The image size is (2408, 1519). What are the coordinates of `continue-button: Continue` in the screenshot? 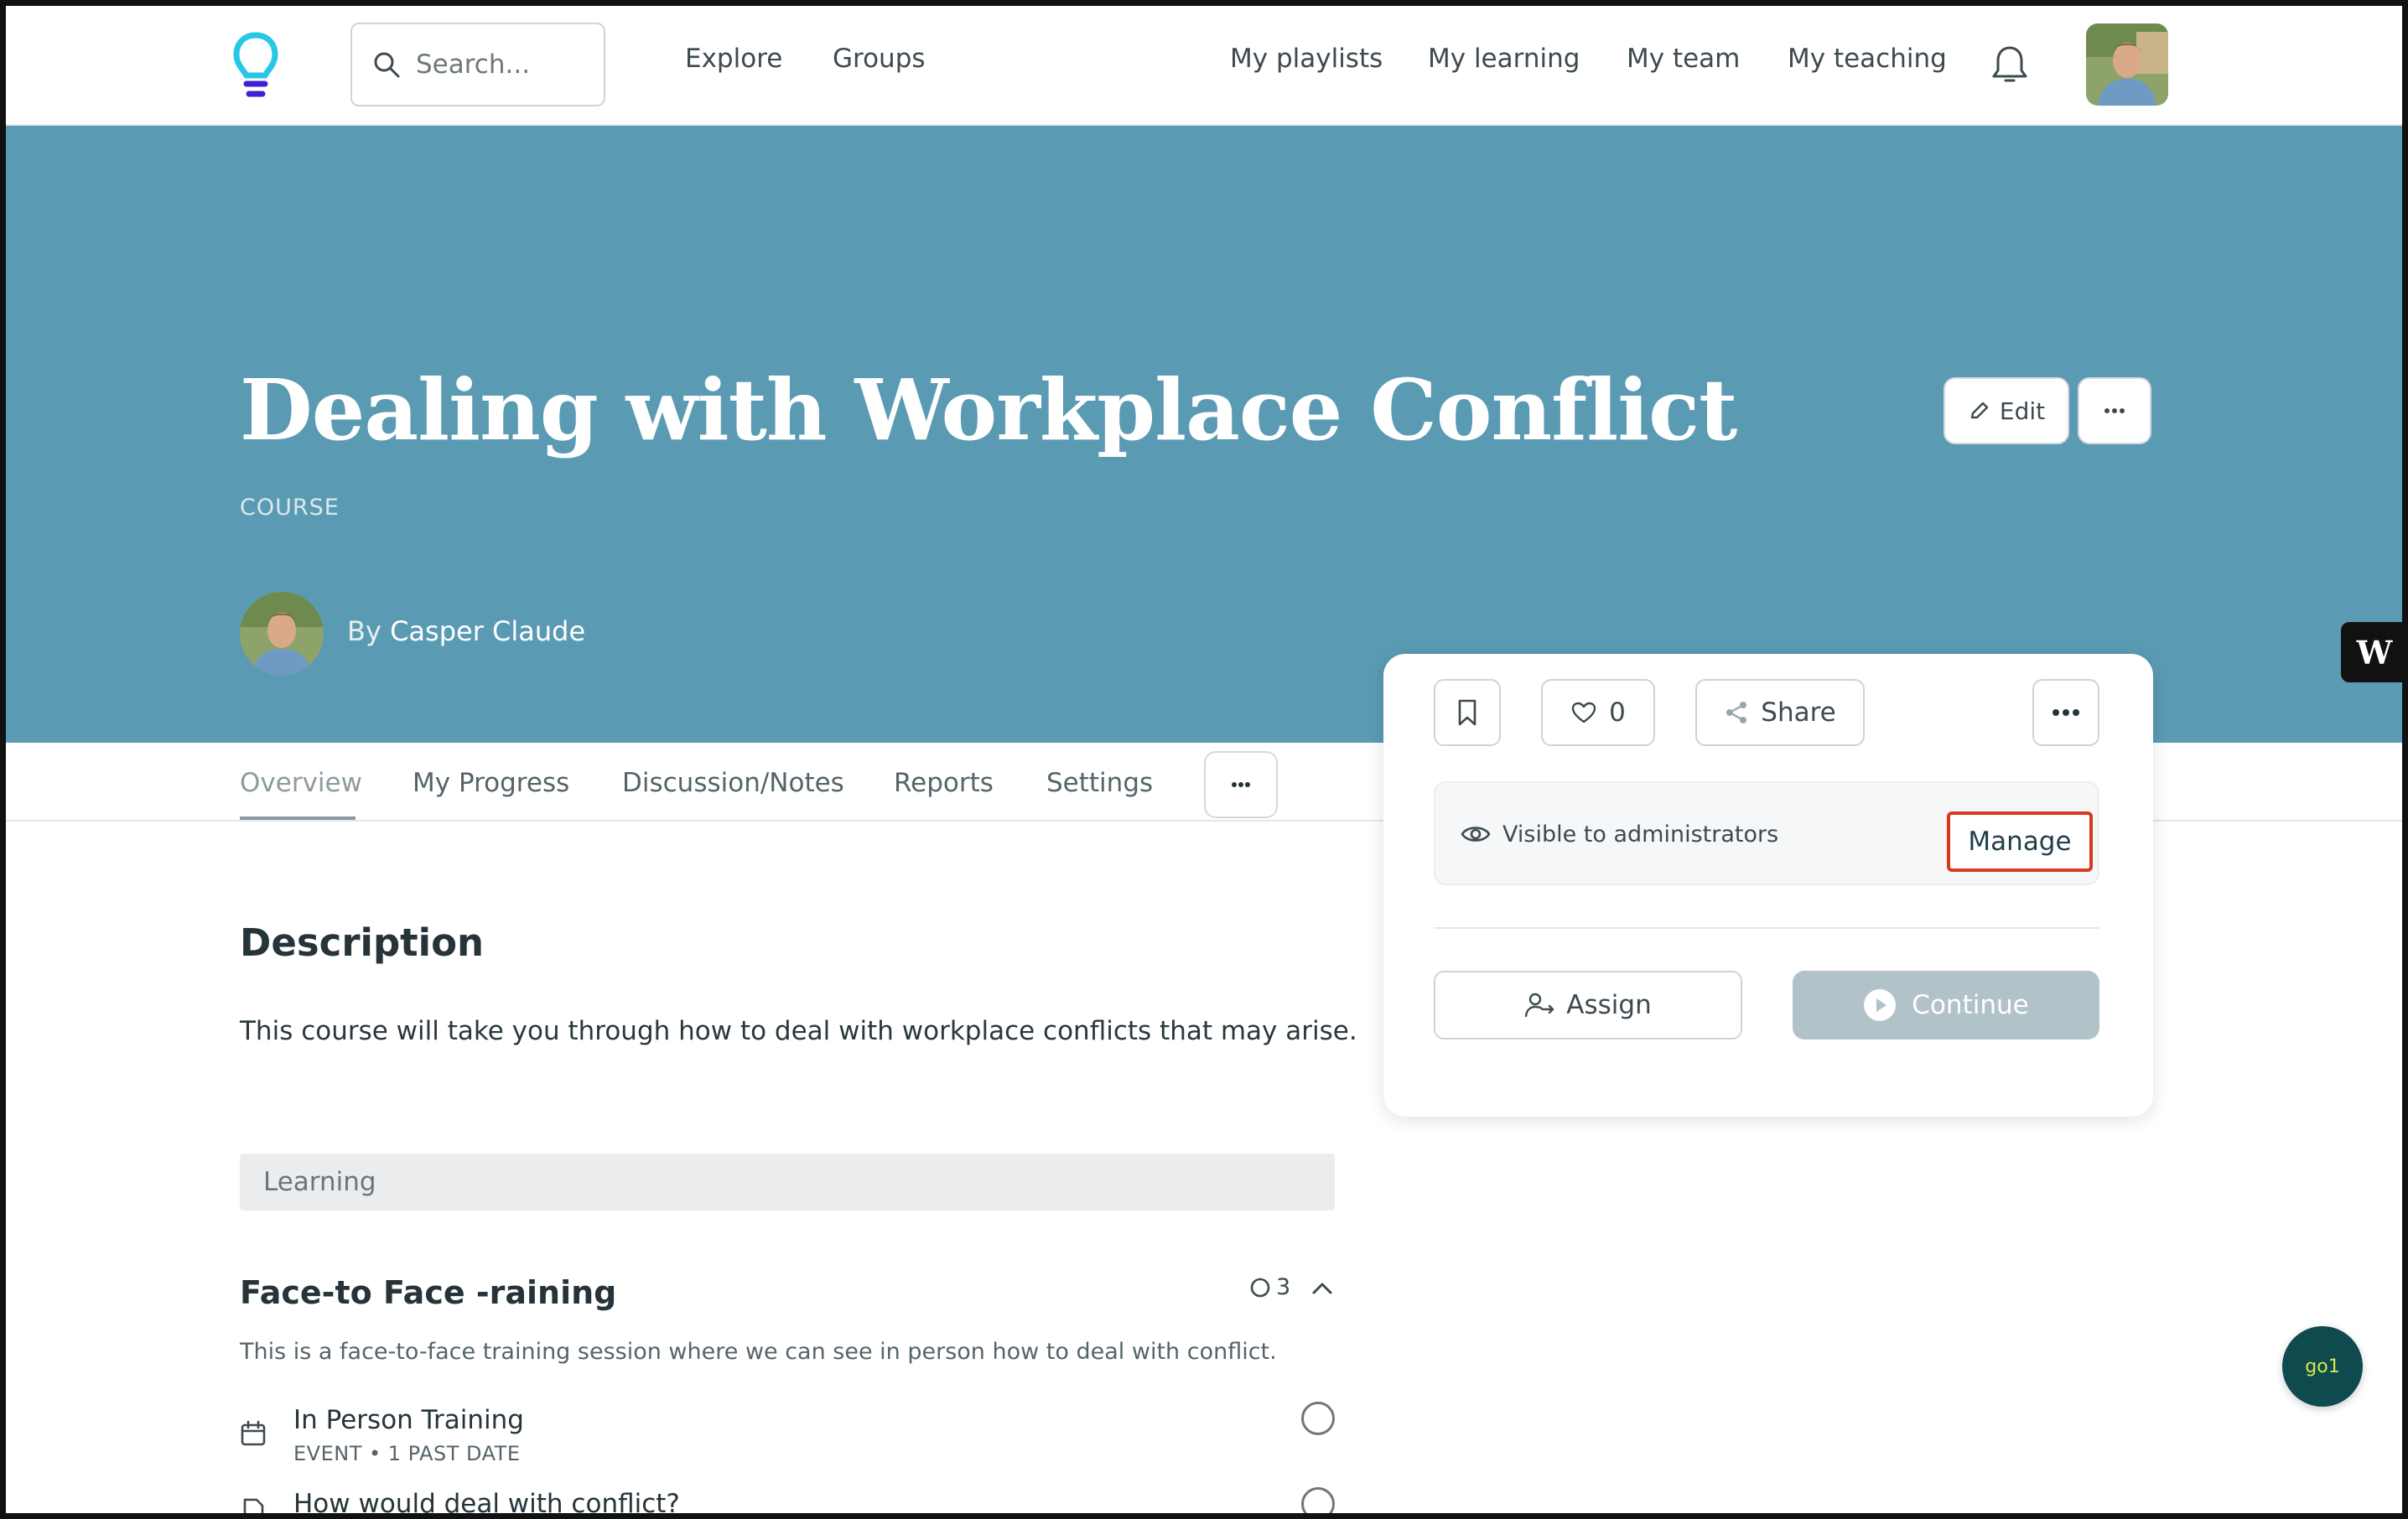 It's located at (1946, 1005).